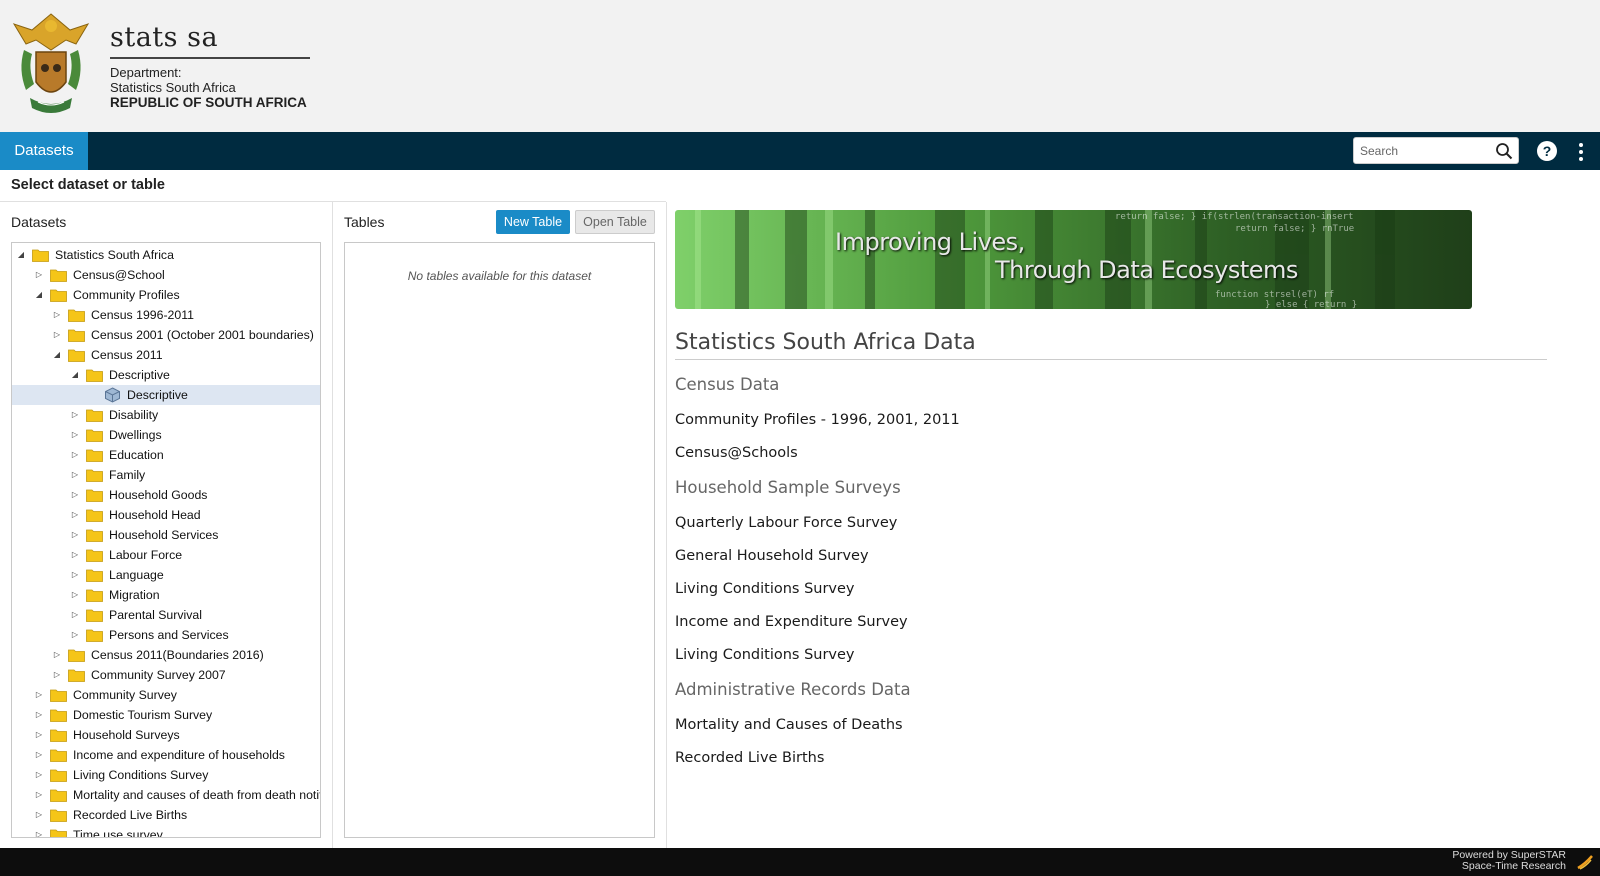 The height and width of the screenshot is (876, 1600). I want to click on department-label: Department:, so click(146, 72).